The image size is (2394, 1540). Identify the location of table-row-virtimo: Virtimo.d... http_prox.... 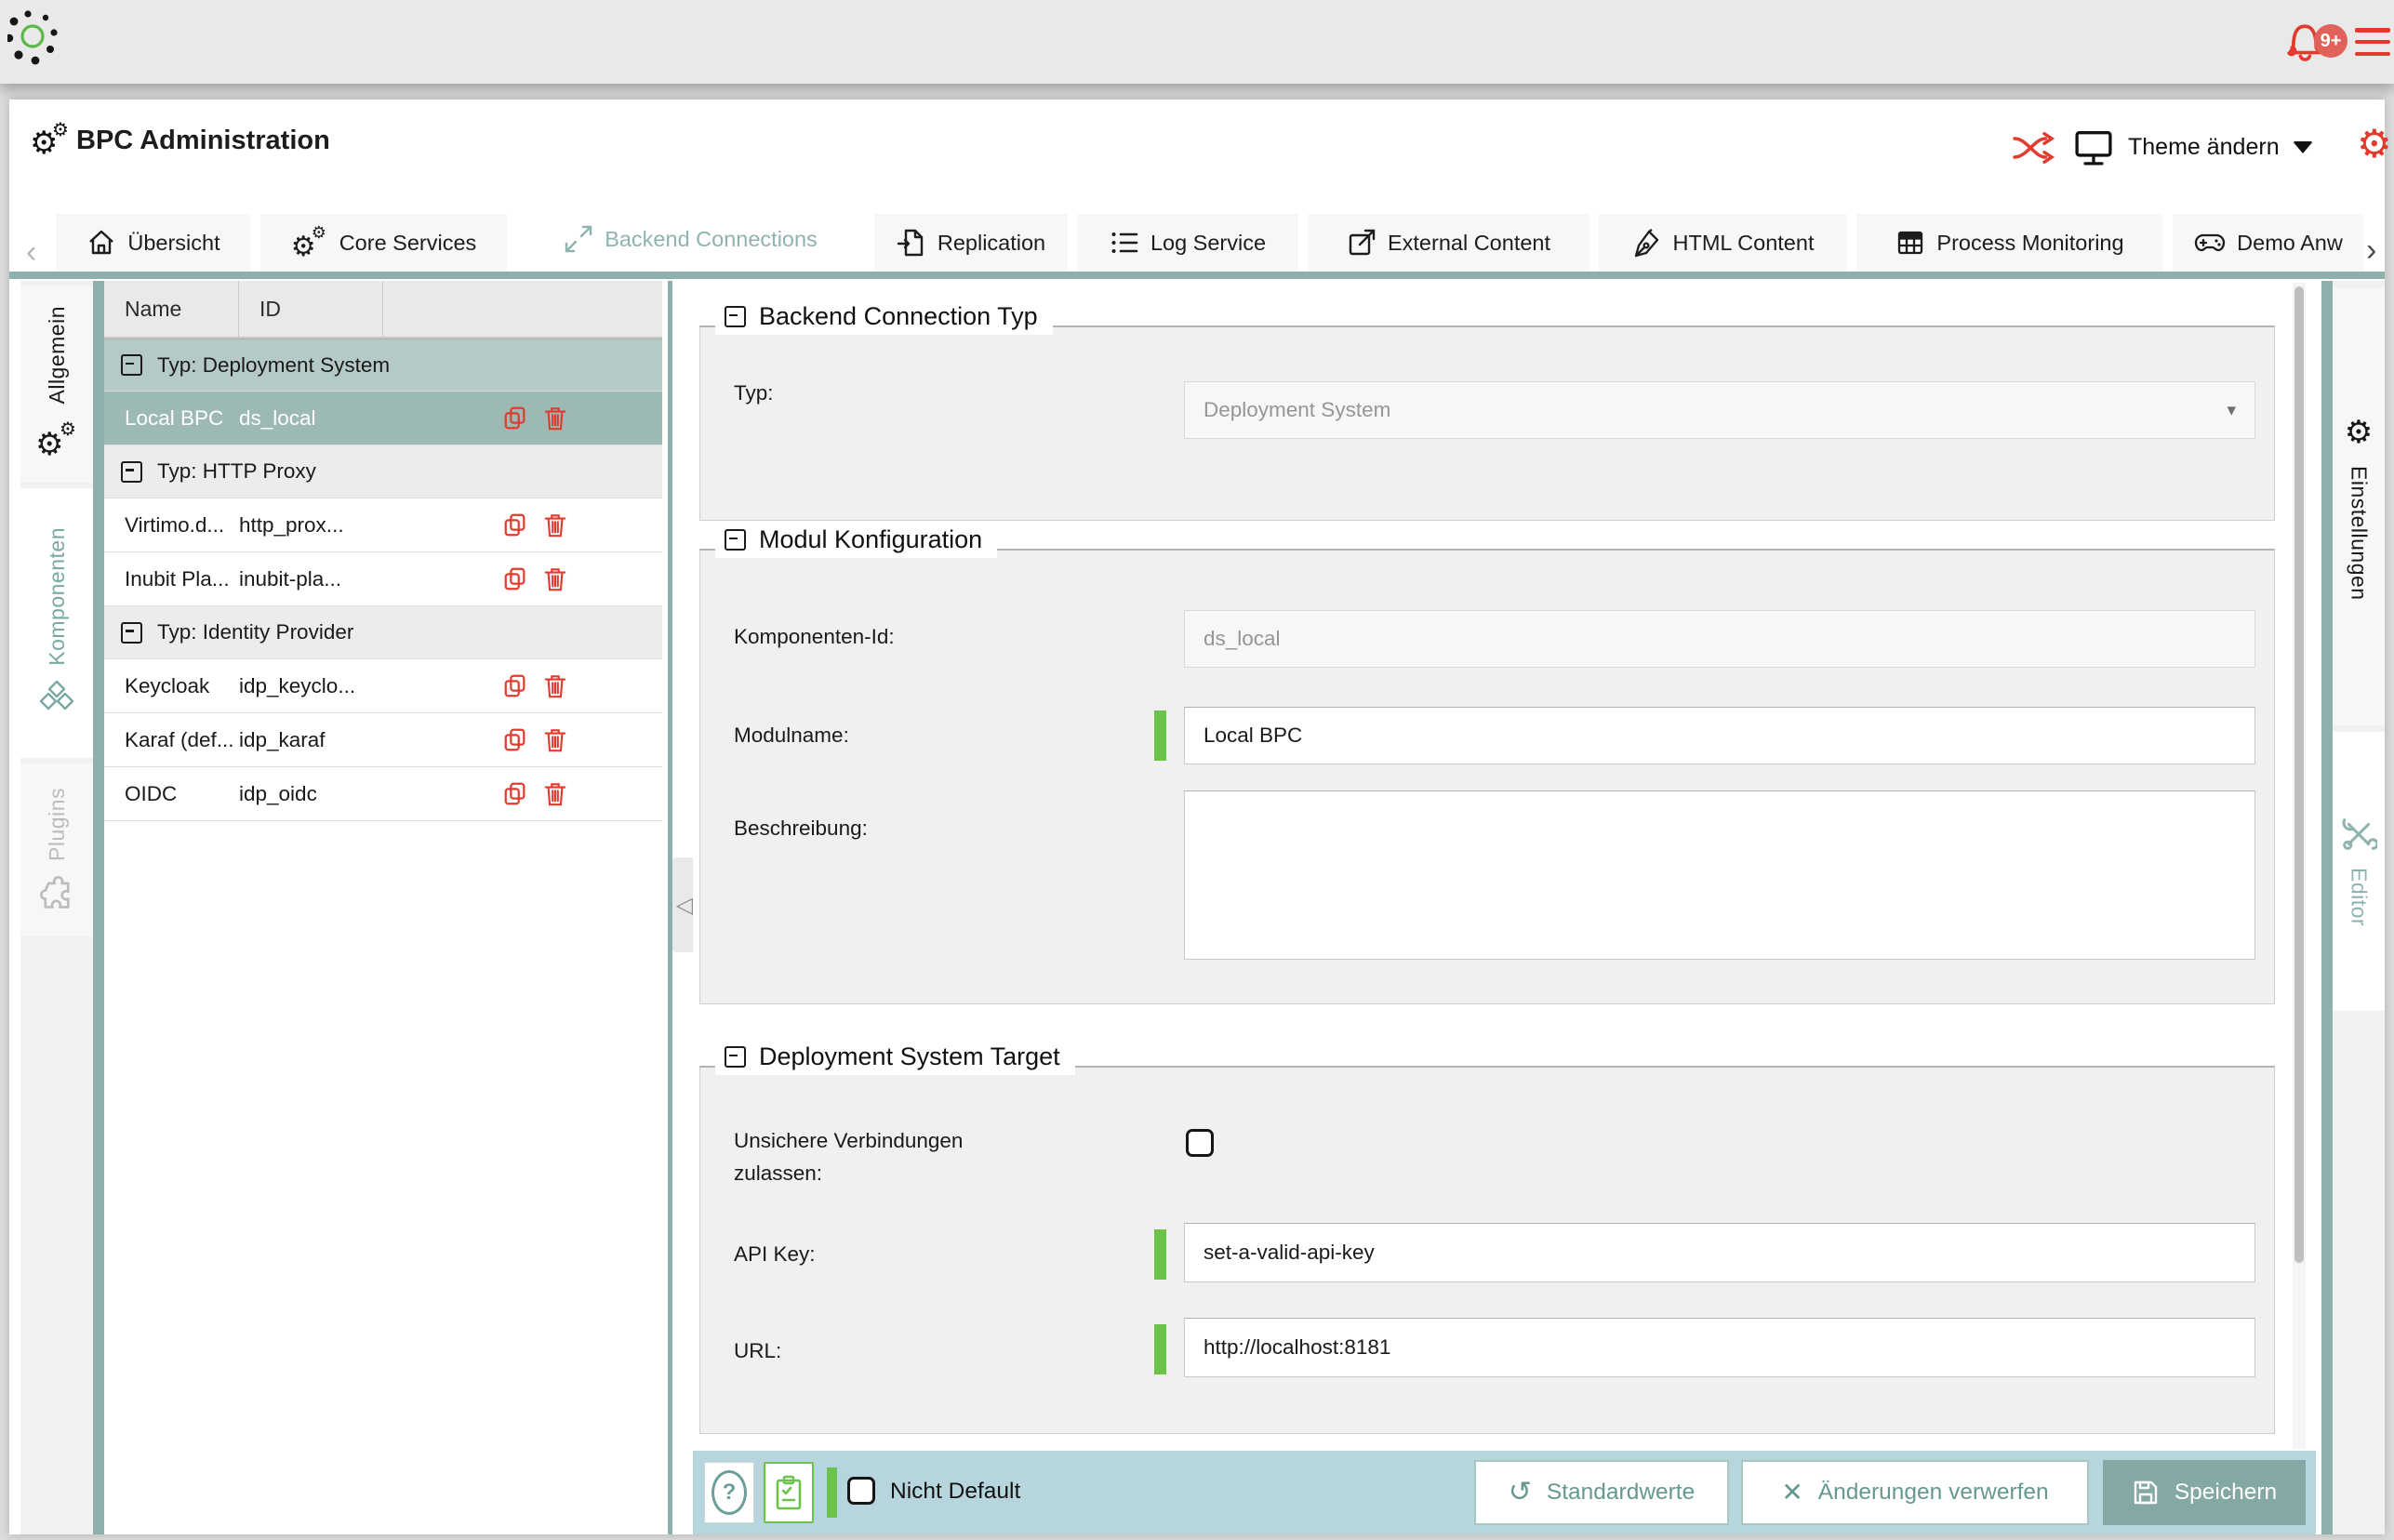
(383, 525).